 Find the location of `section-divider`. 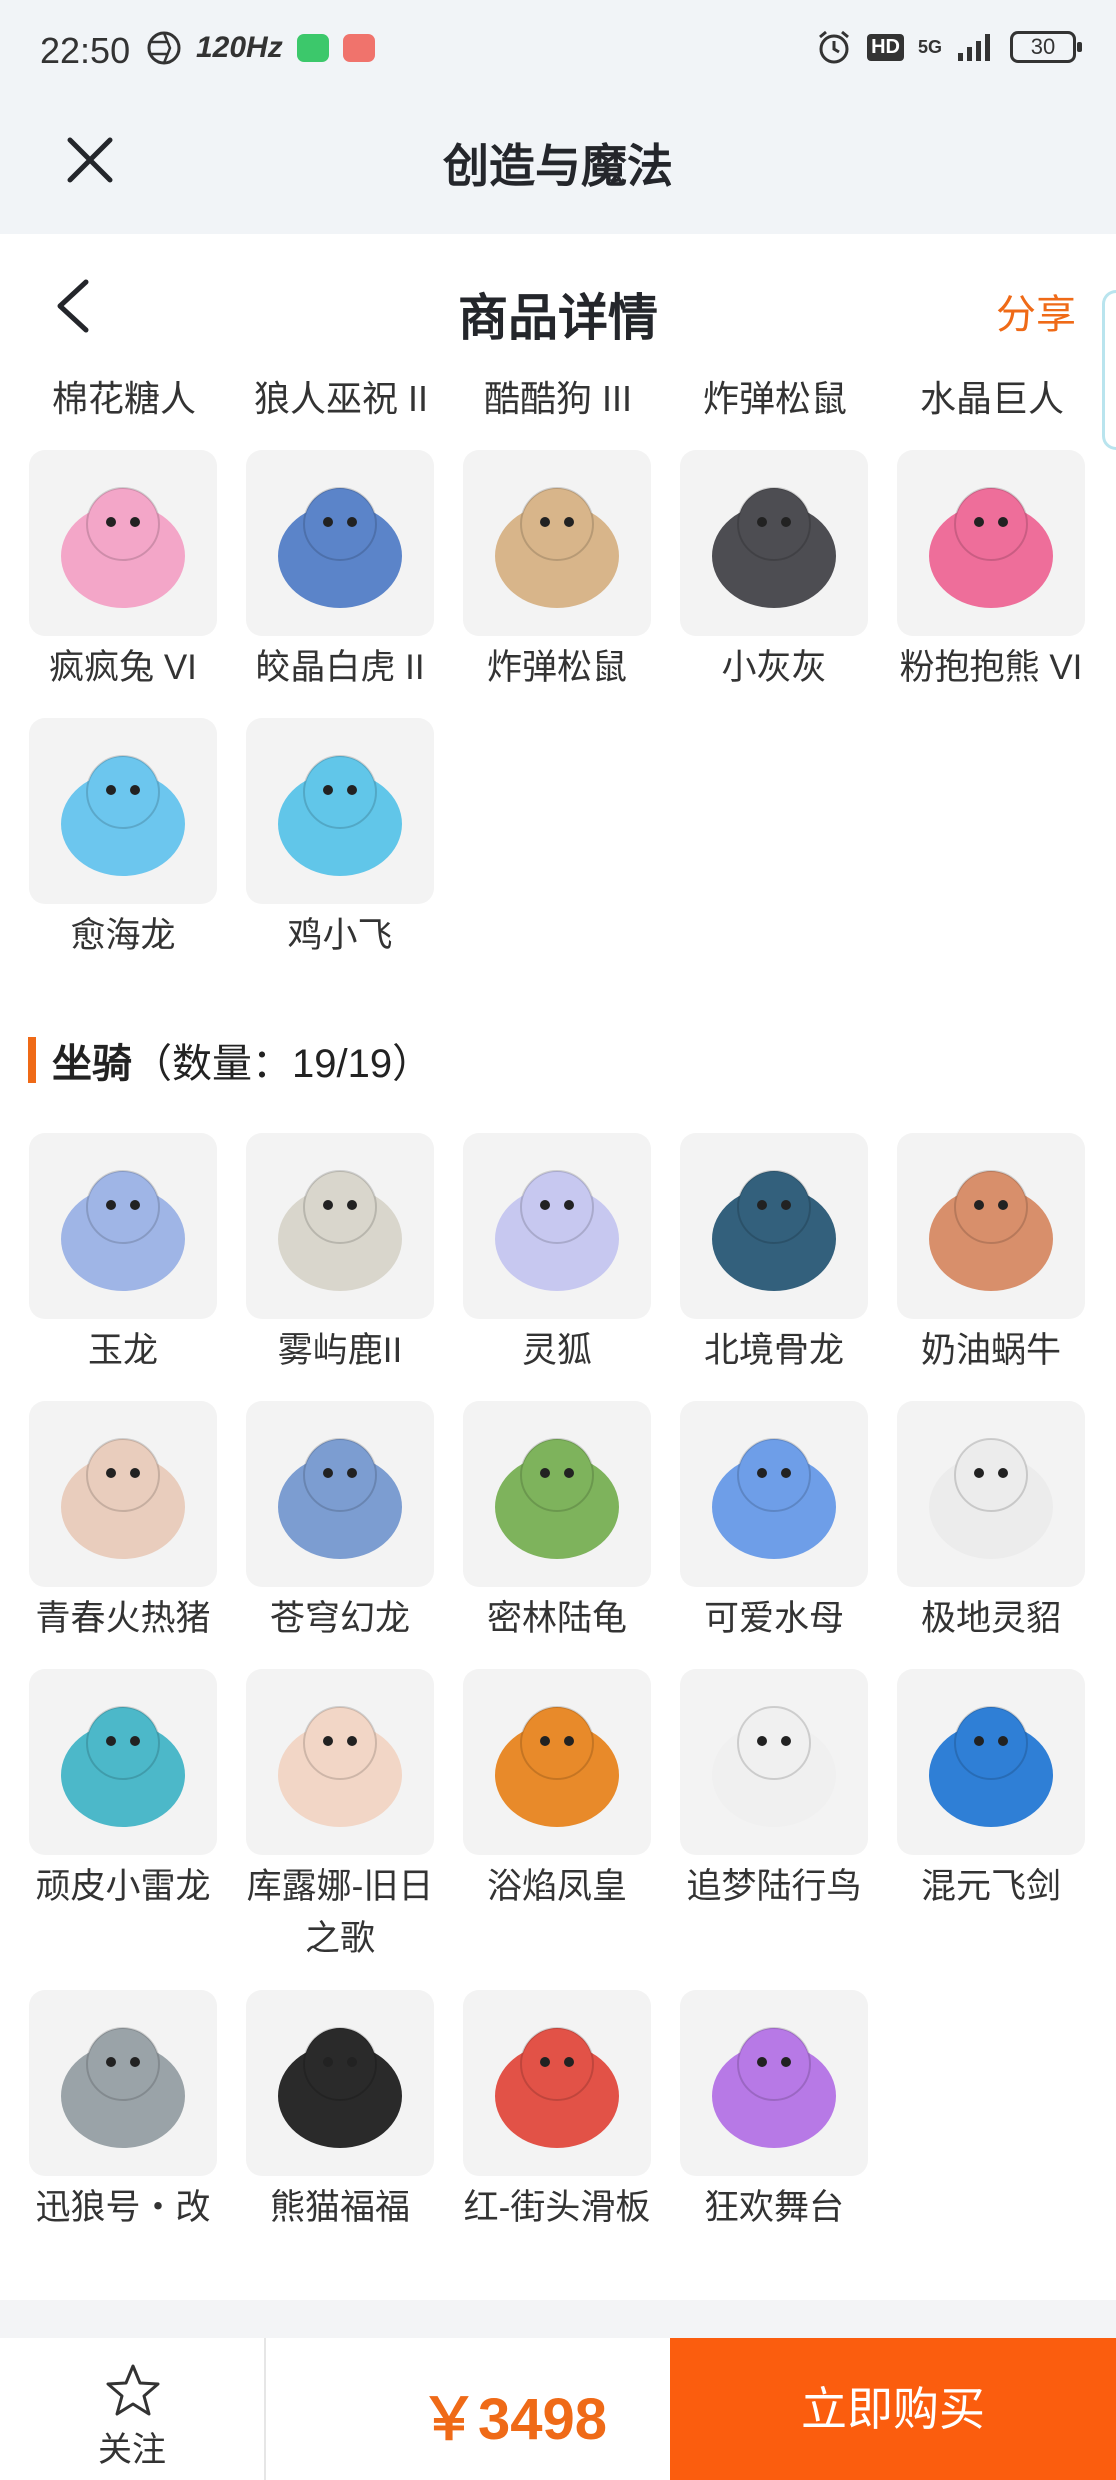

section-divider is located at coordinates (558, 2319).